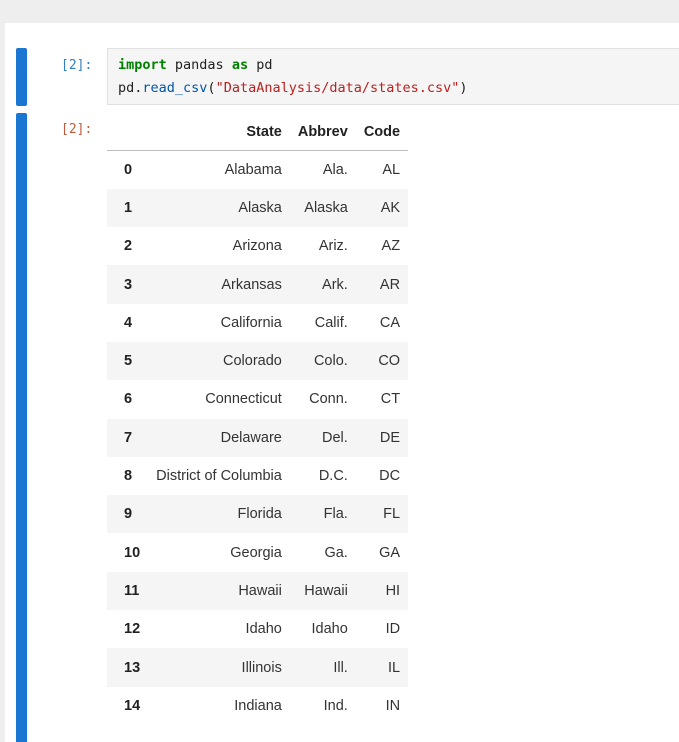  What do you see at coordinates (336, 552) in the screenshot?
I see `cell-abbrev: Ga.` at bounding box center [336, 552].